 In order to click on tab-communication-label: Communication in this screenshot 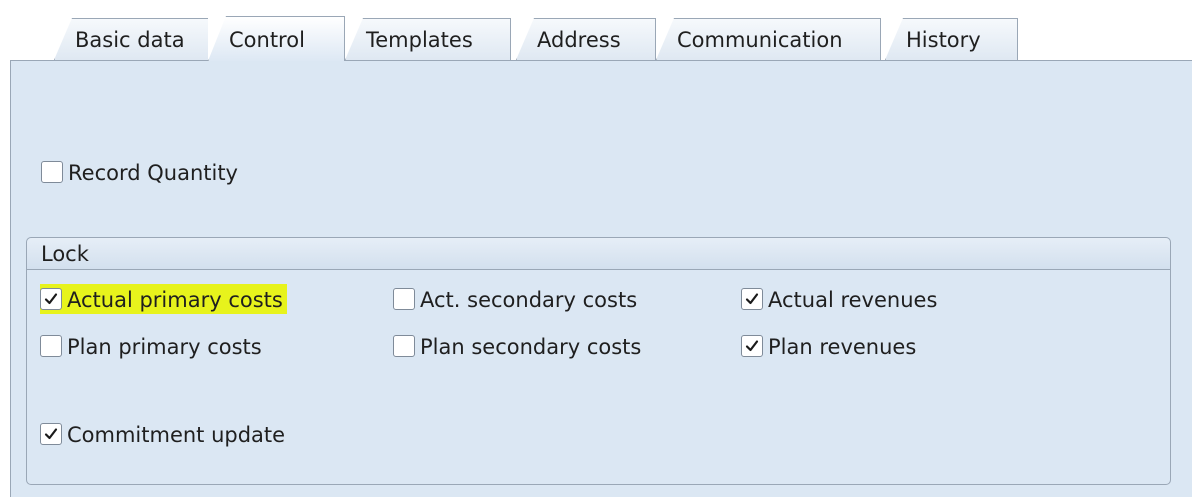, I will do `click(760, 40)`.